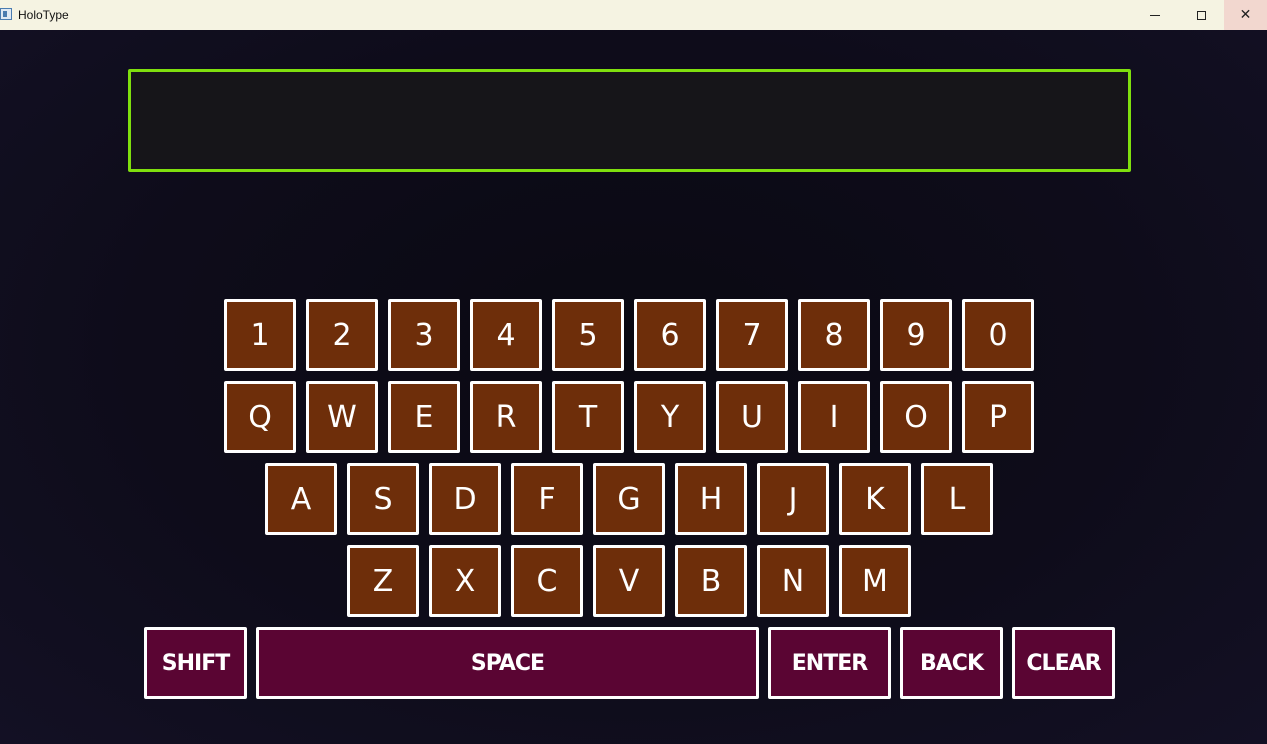 The width and height of the screenshot is (1267, 744). I want to click on key-i: I, so click(834, 417).